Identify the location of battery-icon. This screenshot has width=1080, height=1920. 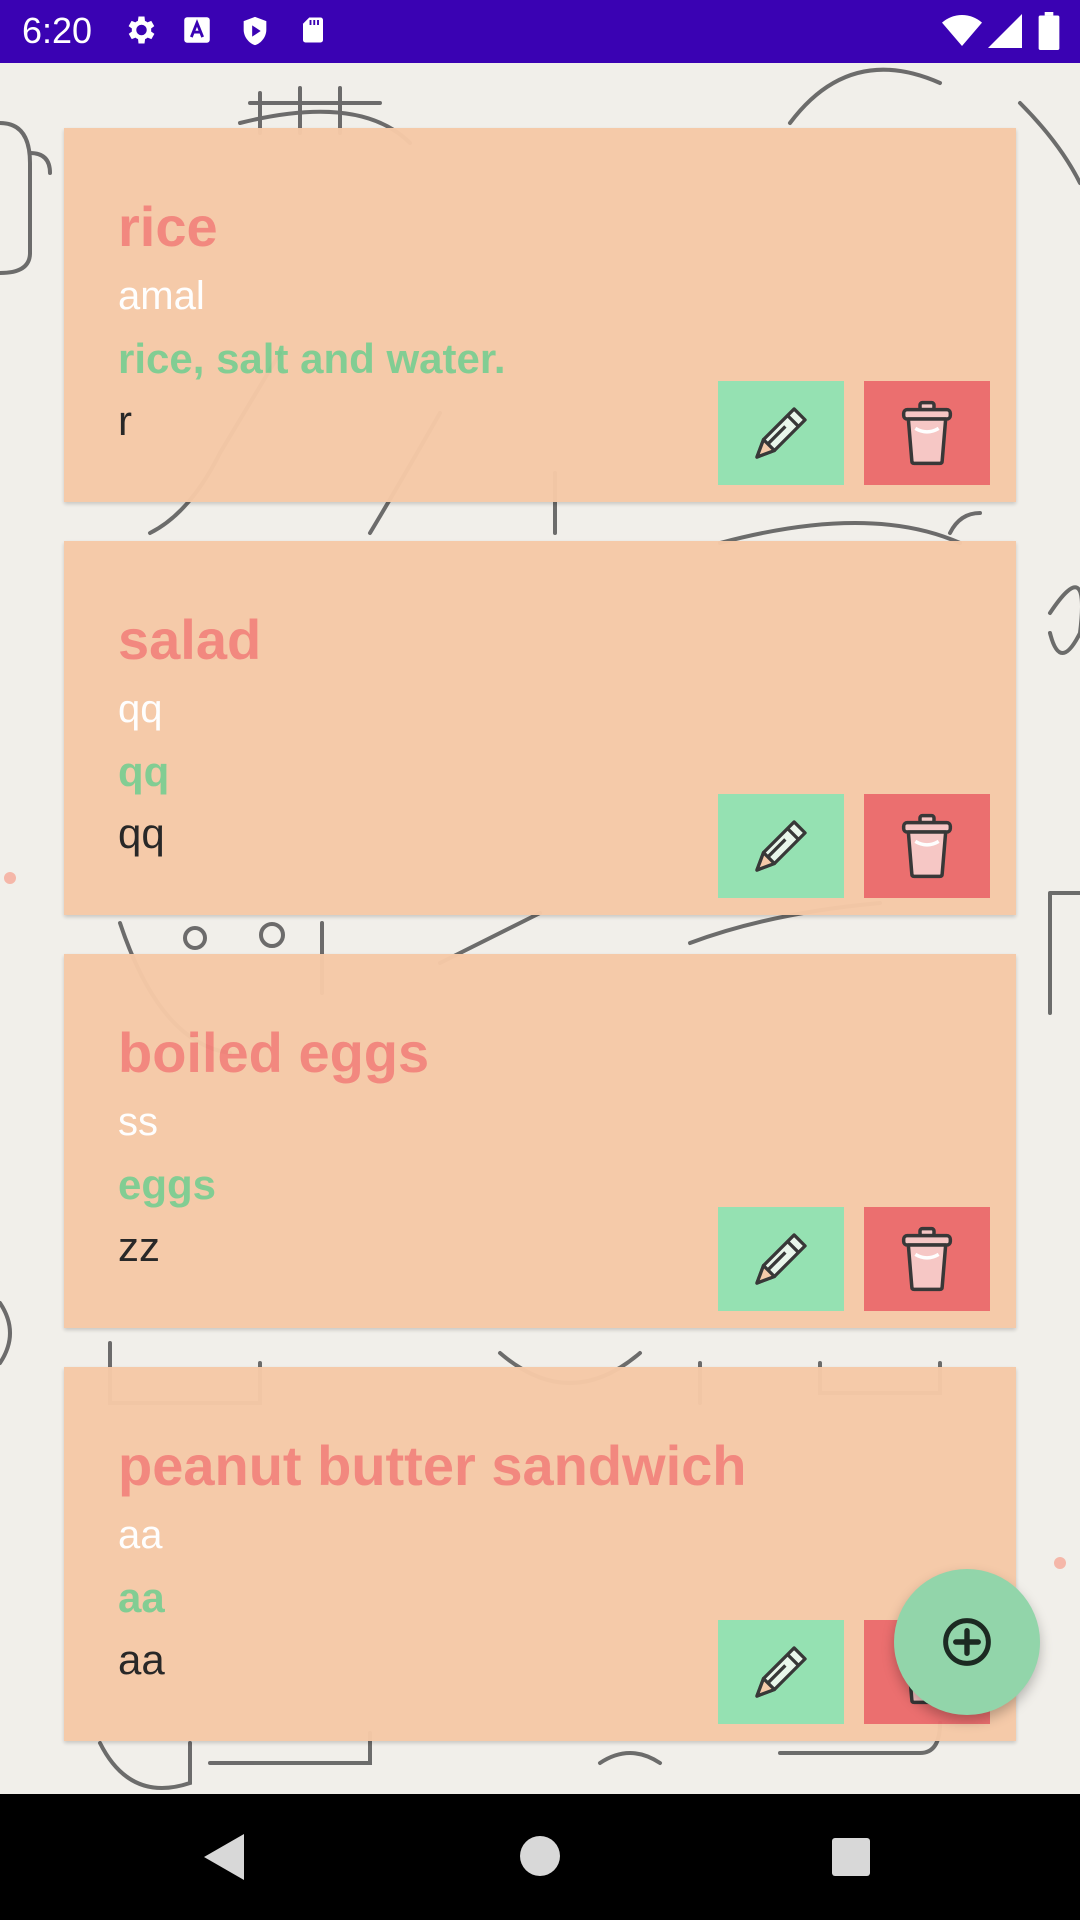
(1049, 31).